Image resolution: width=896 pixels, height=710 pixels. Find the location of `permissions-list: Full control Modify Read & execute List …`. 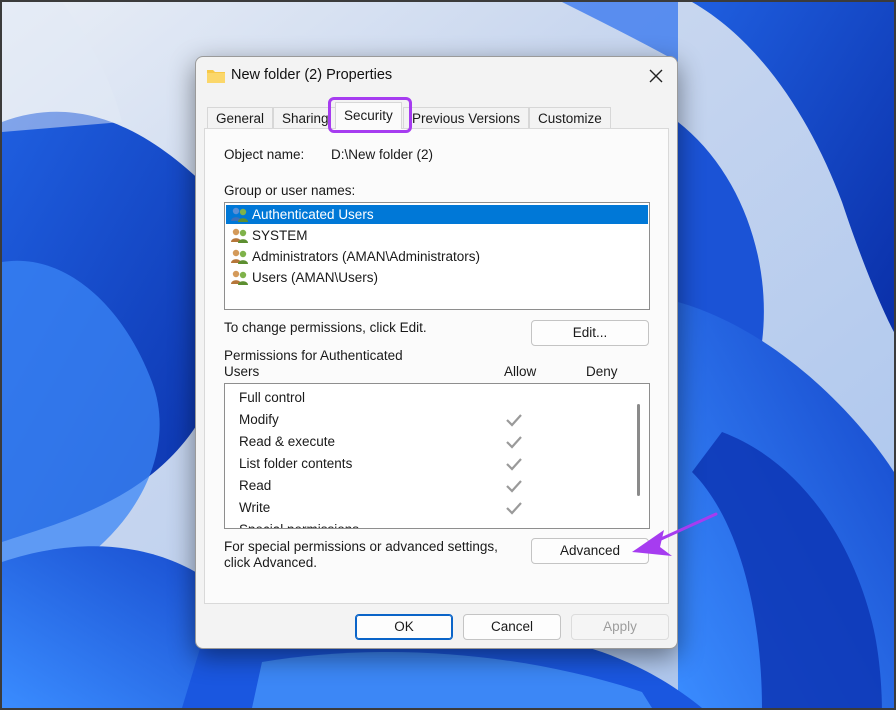

permissions-list: Full control Modify Read & execute List … is located at coordinates (437, 456).